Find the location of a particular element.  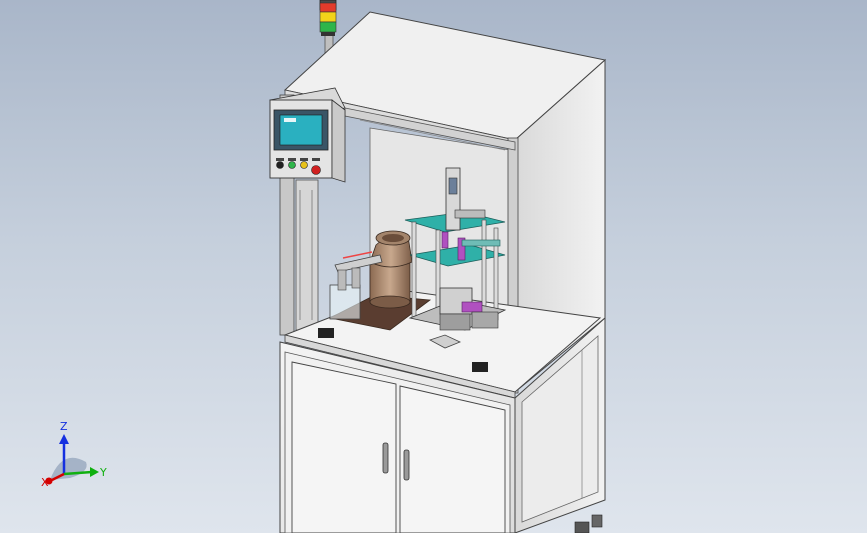

mount-block-right is located at coordinates (480, 367).